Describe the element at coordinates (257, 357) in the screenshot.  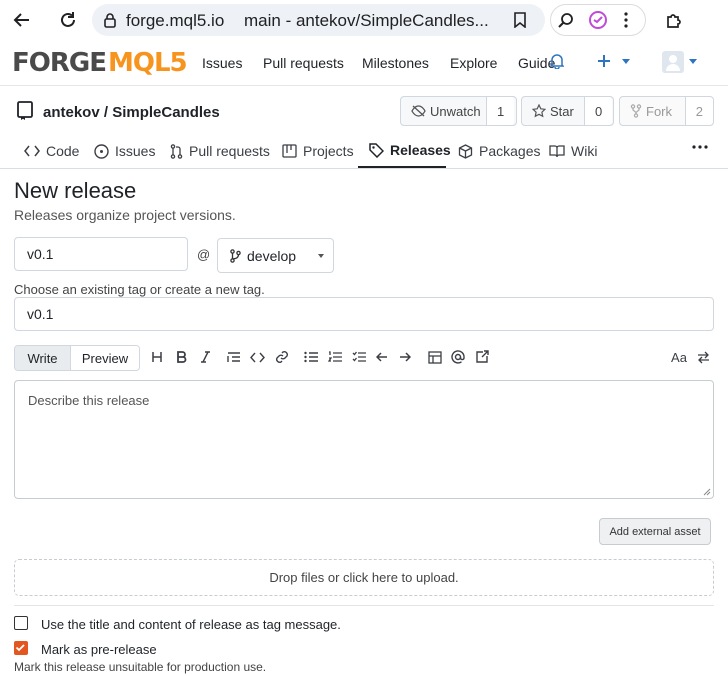
I see `code-block-icon` at that location.